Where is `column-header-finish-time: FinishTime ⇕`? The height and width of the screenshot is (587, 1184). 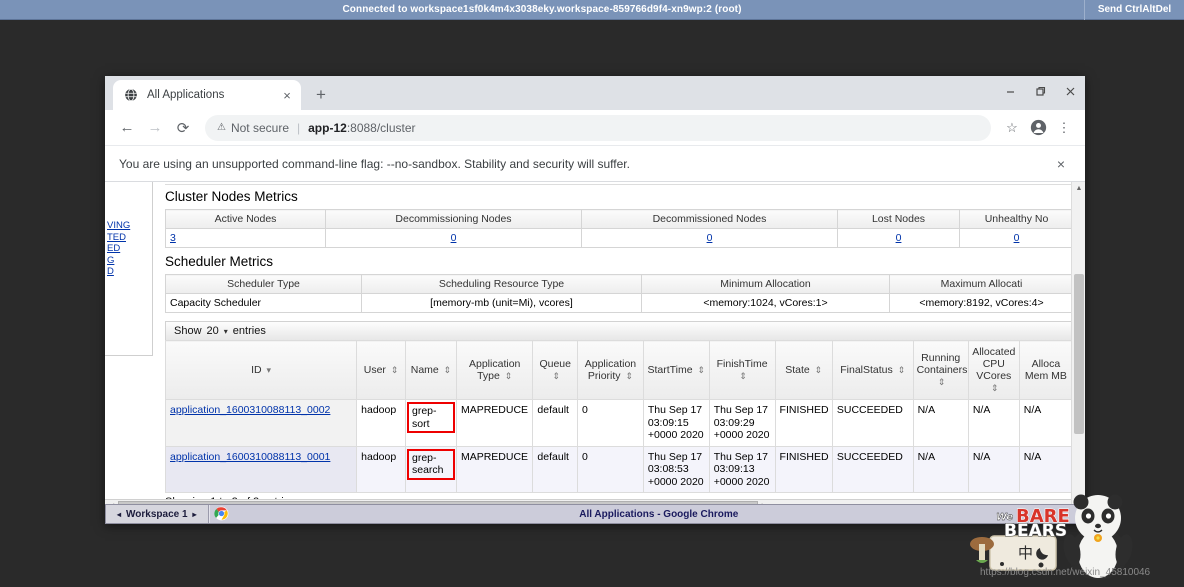 column-header-finish-time: FinishTime ⇕ is located at coordinates (742, 370).